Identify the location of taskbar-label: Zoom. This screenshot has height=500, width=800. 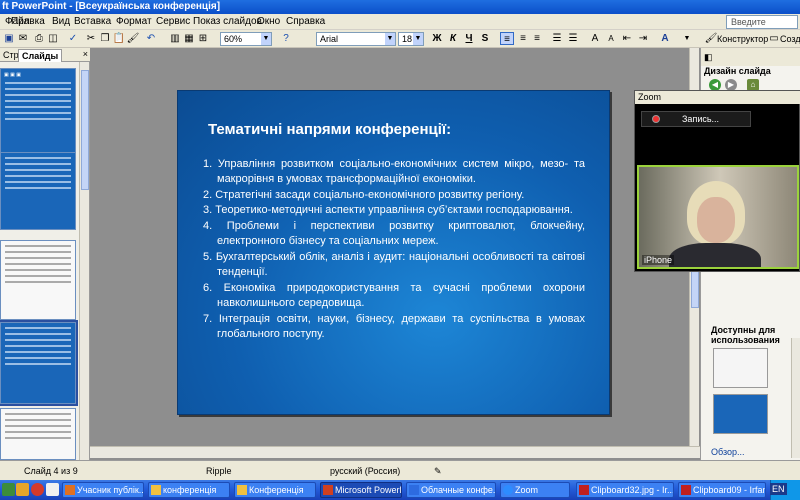
(527, 490).